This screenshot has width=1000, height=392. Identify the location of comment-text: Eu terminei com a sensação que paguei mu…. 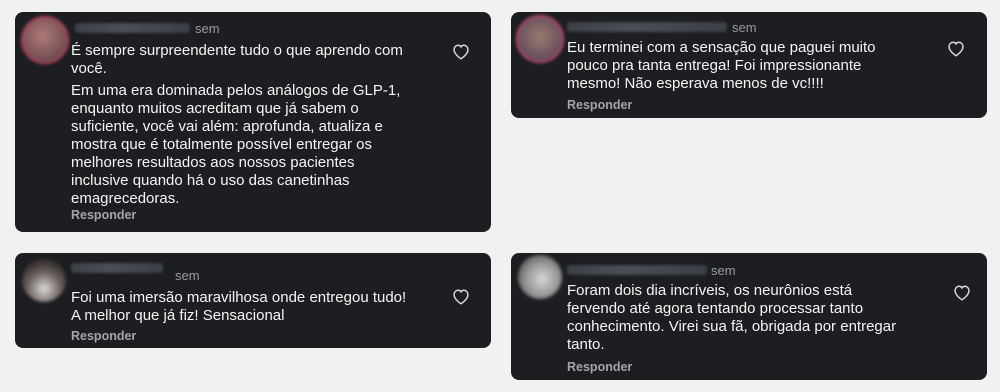
(721, 65).